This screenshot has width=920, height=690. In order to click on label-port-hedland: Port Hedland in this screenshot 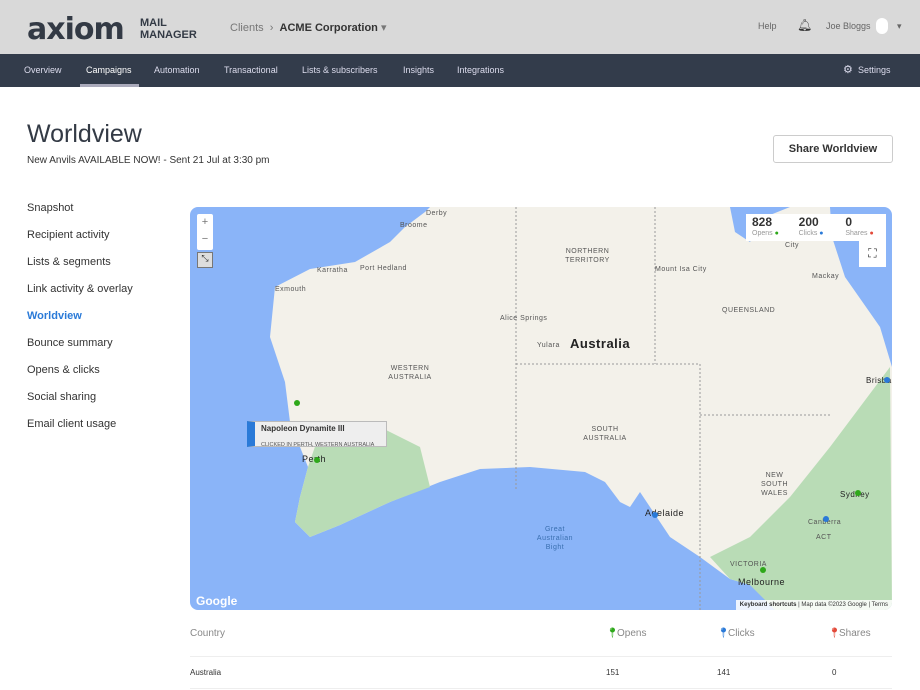, I will do `click(383, 268)`.